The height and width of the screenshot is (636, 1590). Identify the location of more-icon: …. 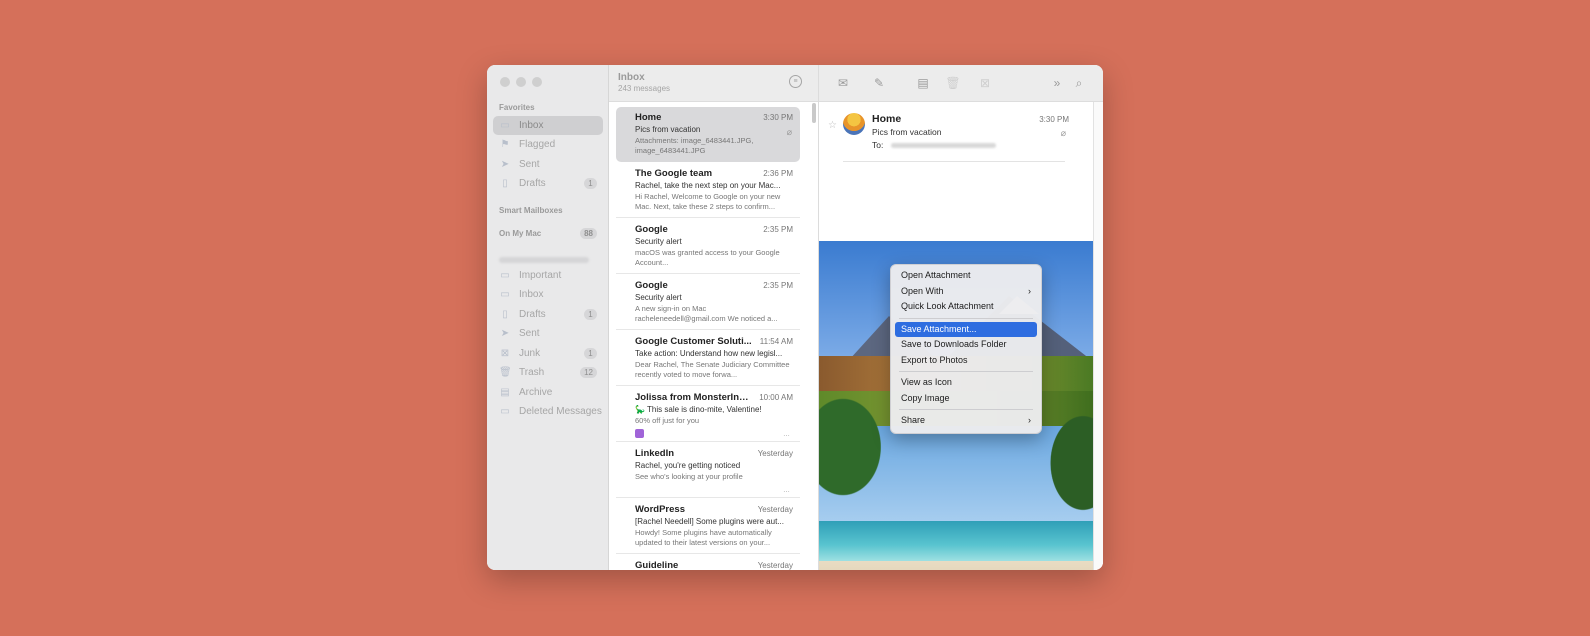
(786, 490).